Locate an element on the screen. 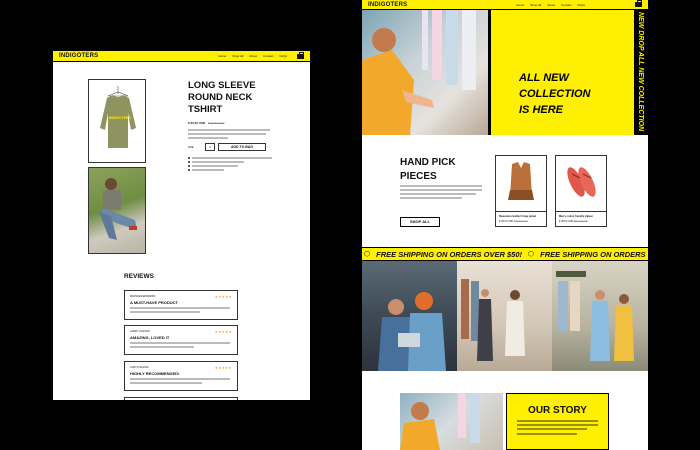  hand-pick-line-1: HAND PICK is located at coordinates (428, 162).